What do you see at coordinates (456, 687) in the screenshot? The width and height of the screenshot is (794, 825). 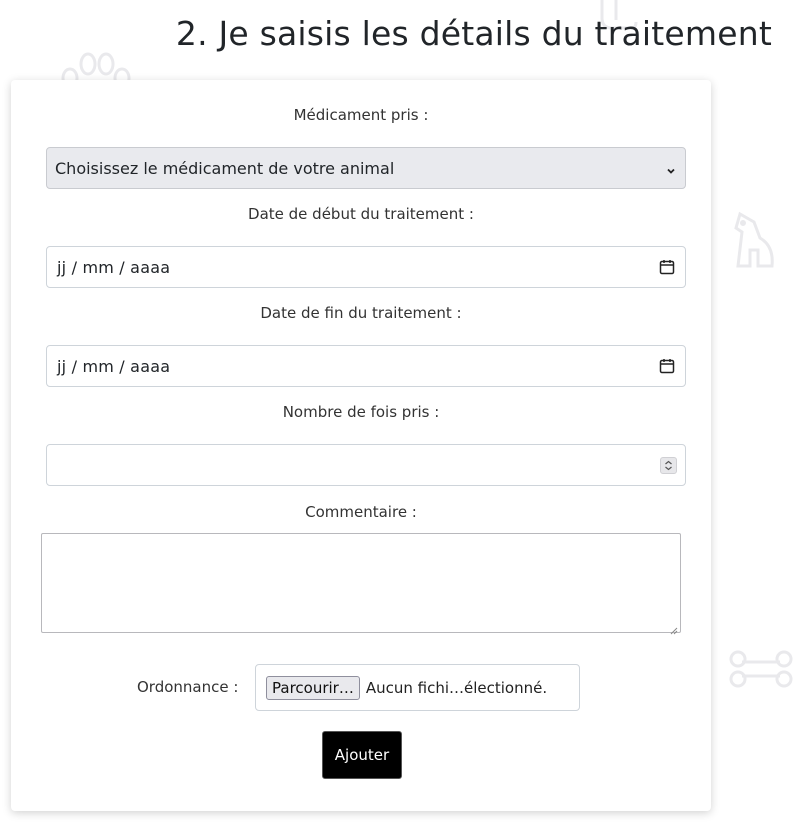 I see `file-status: Aucun fichi…électionné.` at bounding box center [456, 687].